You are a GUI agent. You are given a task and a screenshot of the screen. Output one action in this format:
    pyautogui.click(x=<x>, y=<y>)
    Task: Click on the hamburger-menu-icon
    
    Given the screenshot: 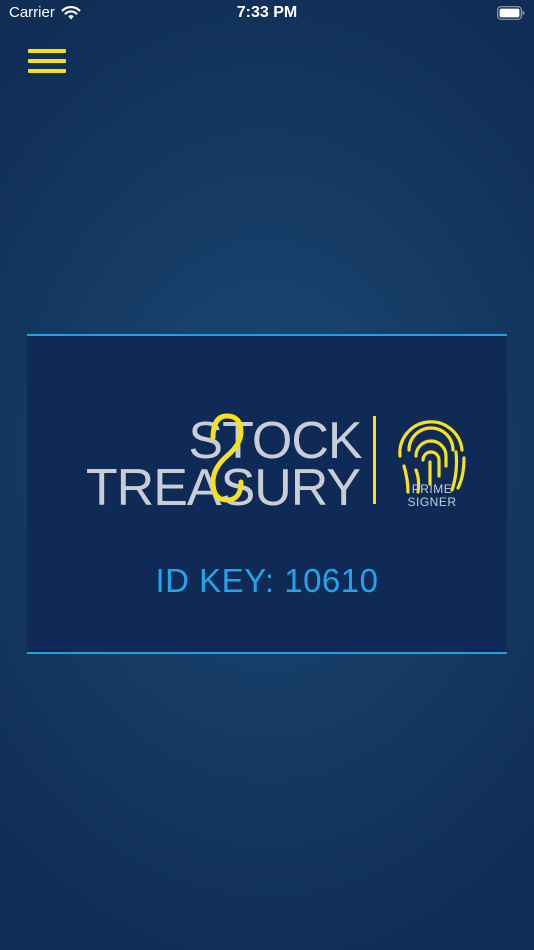 What is the action you would take?
    pyautogui.click(x=47, y=63)
    